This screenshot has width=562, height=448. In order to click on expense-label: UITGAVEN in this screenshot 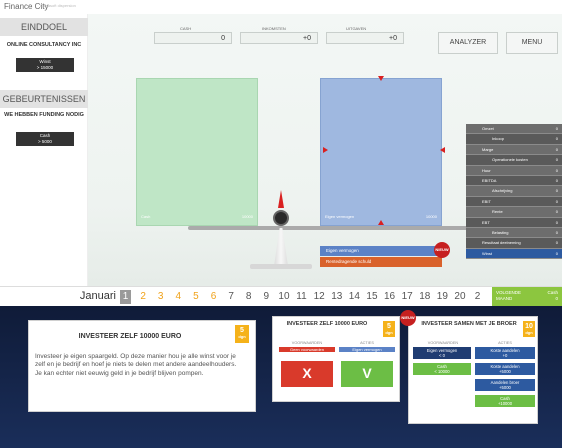, I will do `click(356, 28)`.